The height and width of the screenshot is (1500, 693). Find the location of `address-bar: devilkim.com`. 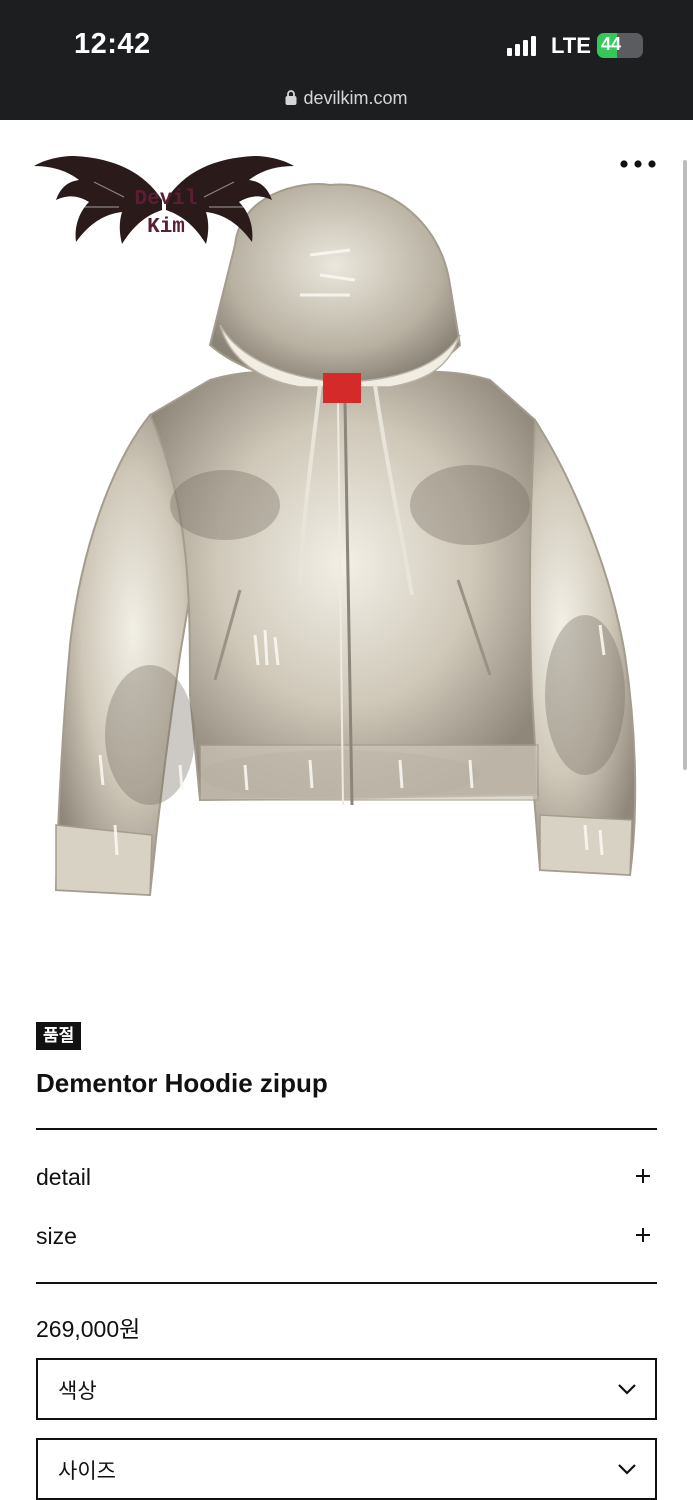

address-bar: devilkim.com is located at coordinates (346, 98).